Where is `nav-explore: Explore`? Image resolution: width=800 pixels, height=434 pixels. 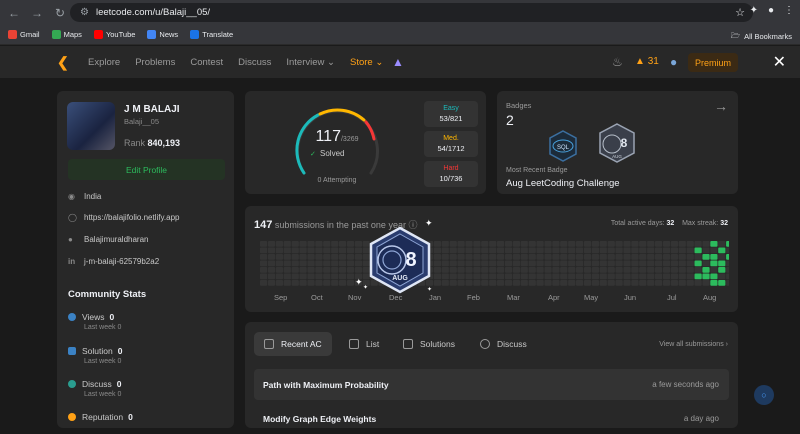
nav-explore: Explore is located at coordinates (104, 62).